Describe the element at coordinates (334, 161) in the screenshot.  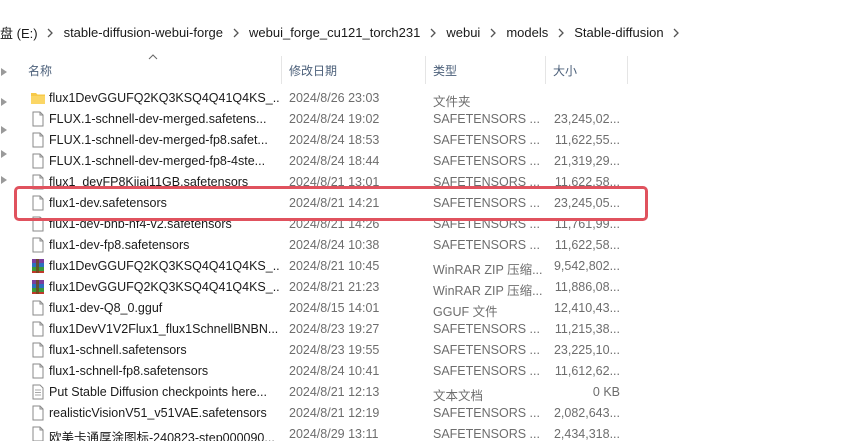
I see `file-modified-date: 2024/8/24 18:44` at that location.